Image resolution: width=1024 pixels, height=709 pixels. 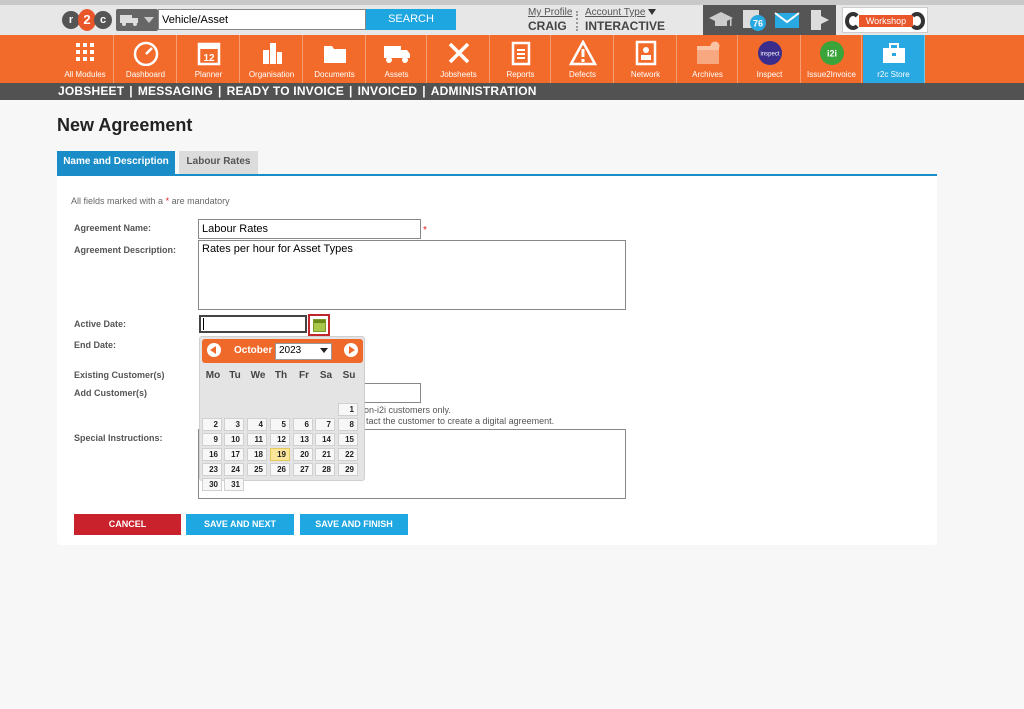 I want to click on search-input, so click(x=262, y=19).